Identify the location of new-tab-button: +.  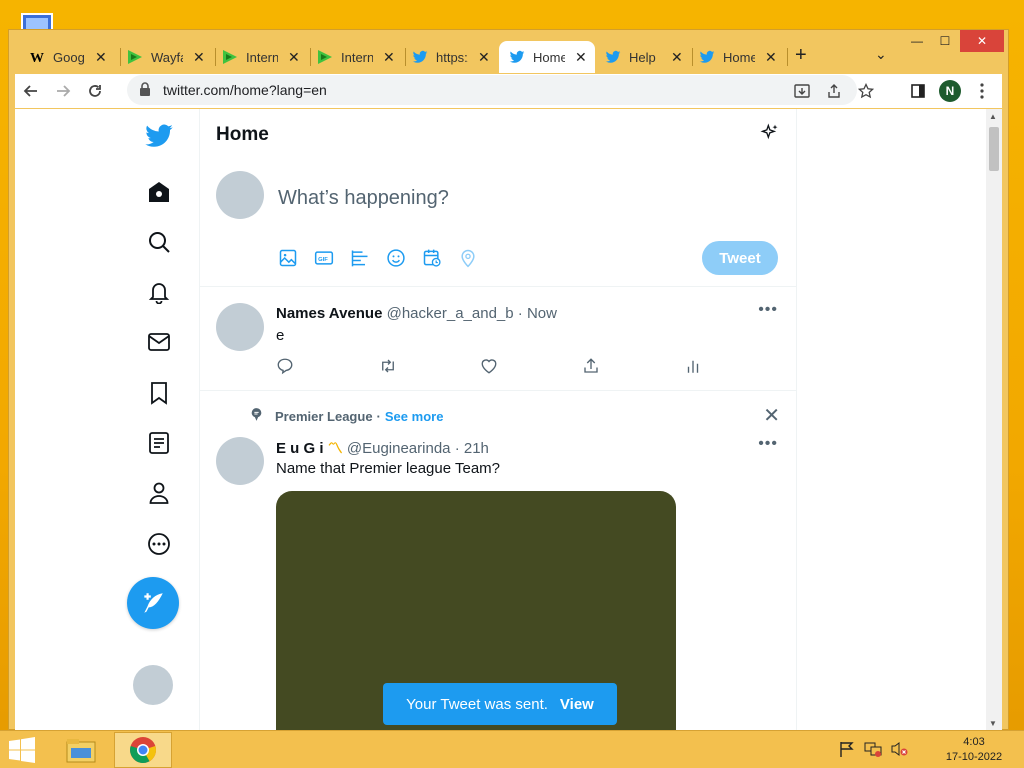
(801, 55).